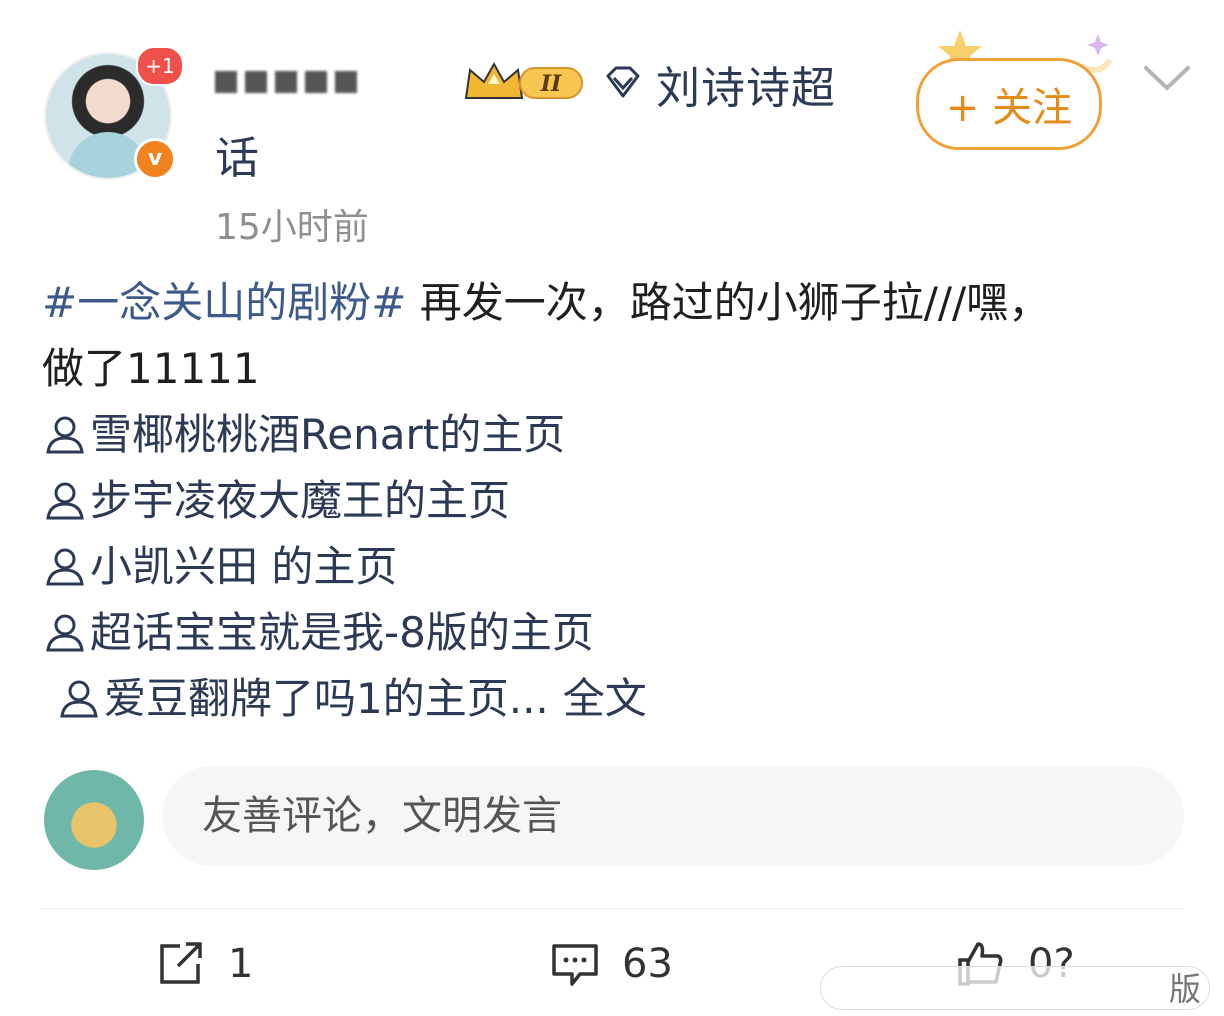 The image size is (1224, 1016). Describe the element at coordinates (523, 80) in the screenshot. I see `crown-level-badge-icon: II` at that location.